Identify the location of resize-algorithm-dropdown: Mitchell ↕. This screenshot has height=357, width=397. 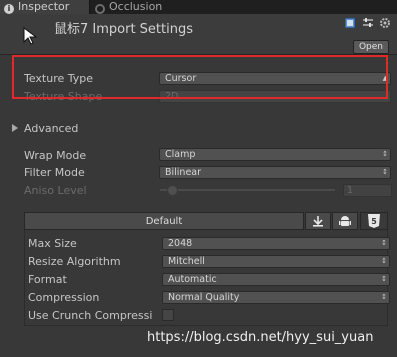
(276, 261).